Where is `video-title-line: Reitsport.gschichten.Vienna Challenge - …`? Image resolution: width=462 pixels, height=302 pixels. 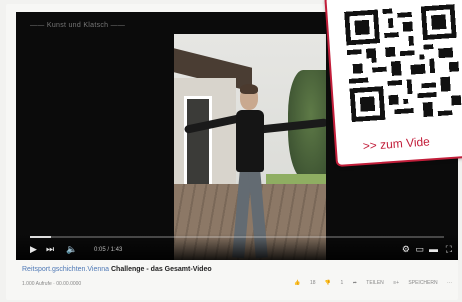
video-title-line: Reitsport.gschichten.Vienna Challenge - … is located at coordinates (237, 269).